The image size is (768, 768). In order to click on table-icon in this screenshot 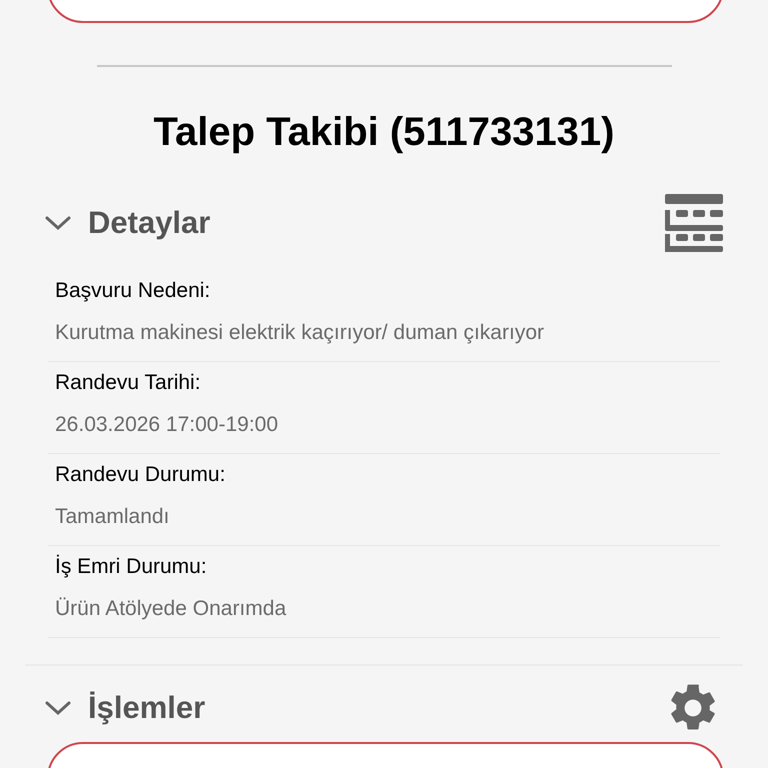, I will do `click(694, 223)`.